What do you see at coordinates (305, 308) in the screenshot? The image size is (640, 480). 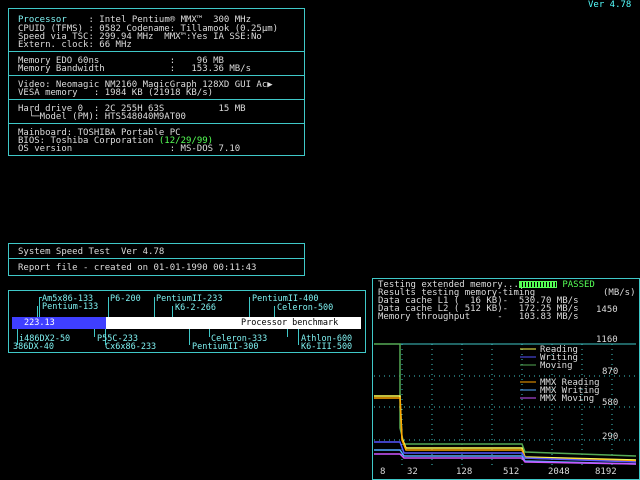 I see `benchmark-ref-label: Celeron-500` at bounding box center [305, 308].